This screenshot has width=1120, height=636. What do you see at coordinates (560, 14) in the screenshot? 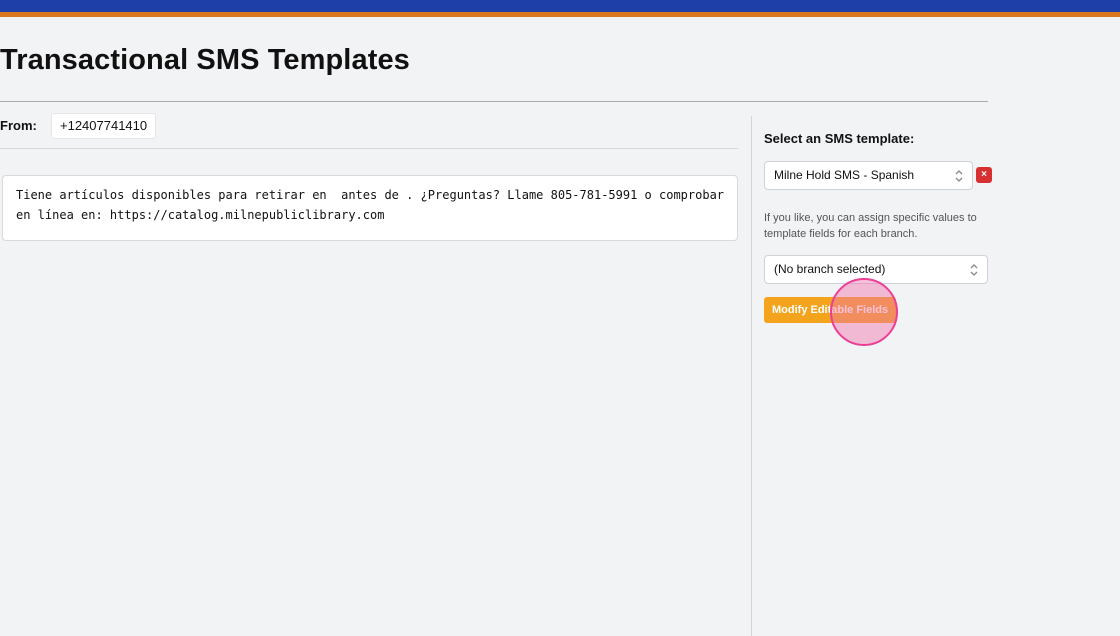
I see `top-bar-accent` at bounding box center [560, 14].